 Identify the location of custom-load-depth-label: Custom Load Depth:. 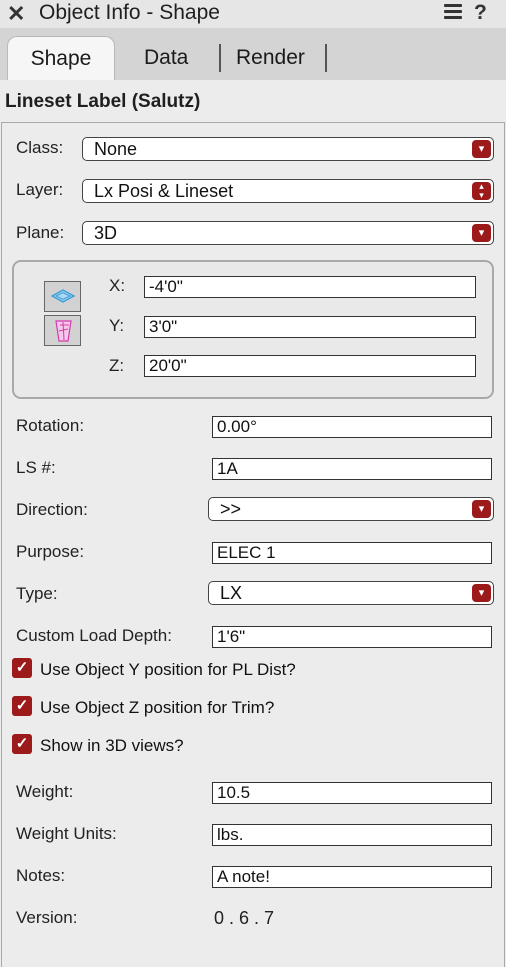
(94, 635).